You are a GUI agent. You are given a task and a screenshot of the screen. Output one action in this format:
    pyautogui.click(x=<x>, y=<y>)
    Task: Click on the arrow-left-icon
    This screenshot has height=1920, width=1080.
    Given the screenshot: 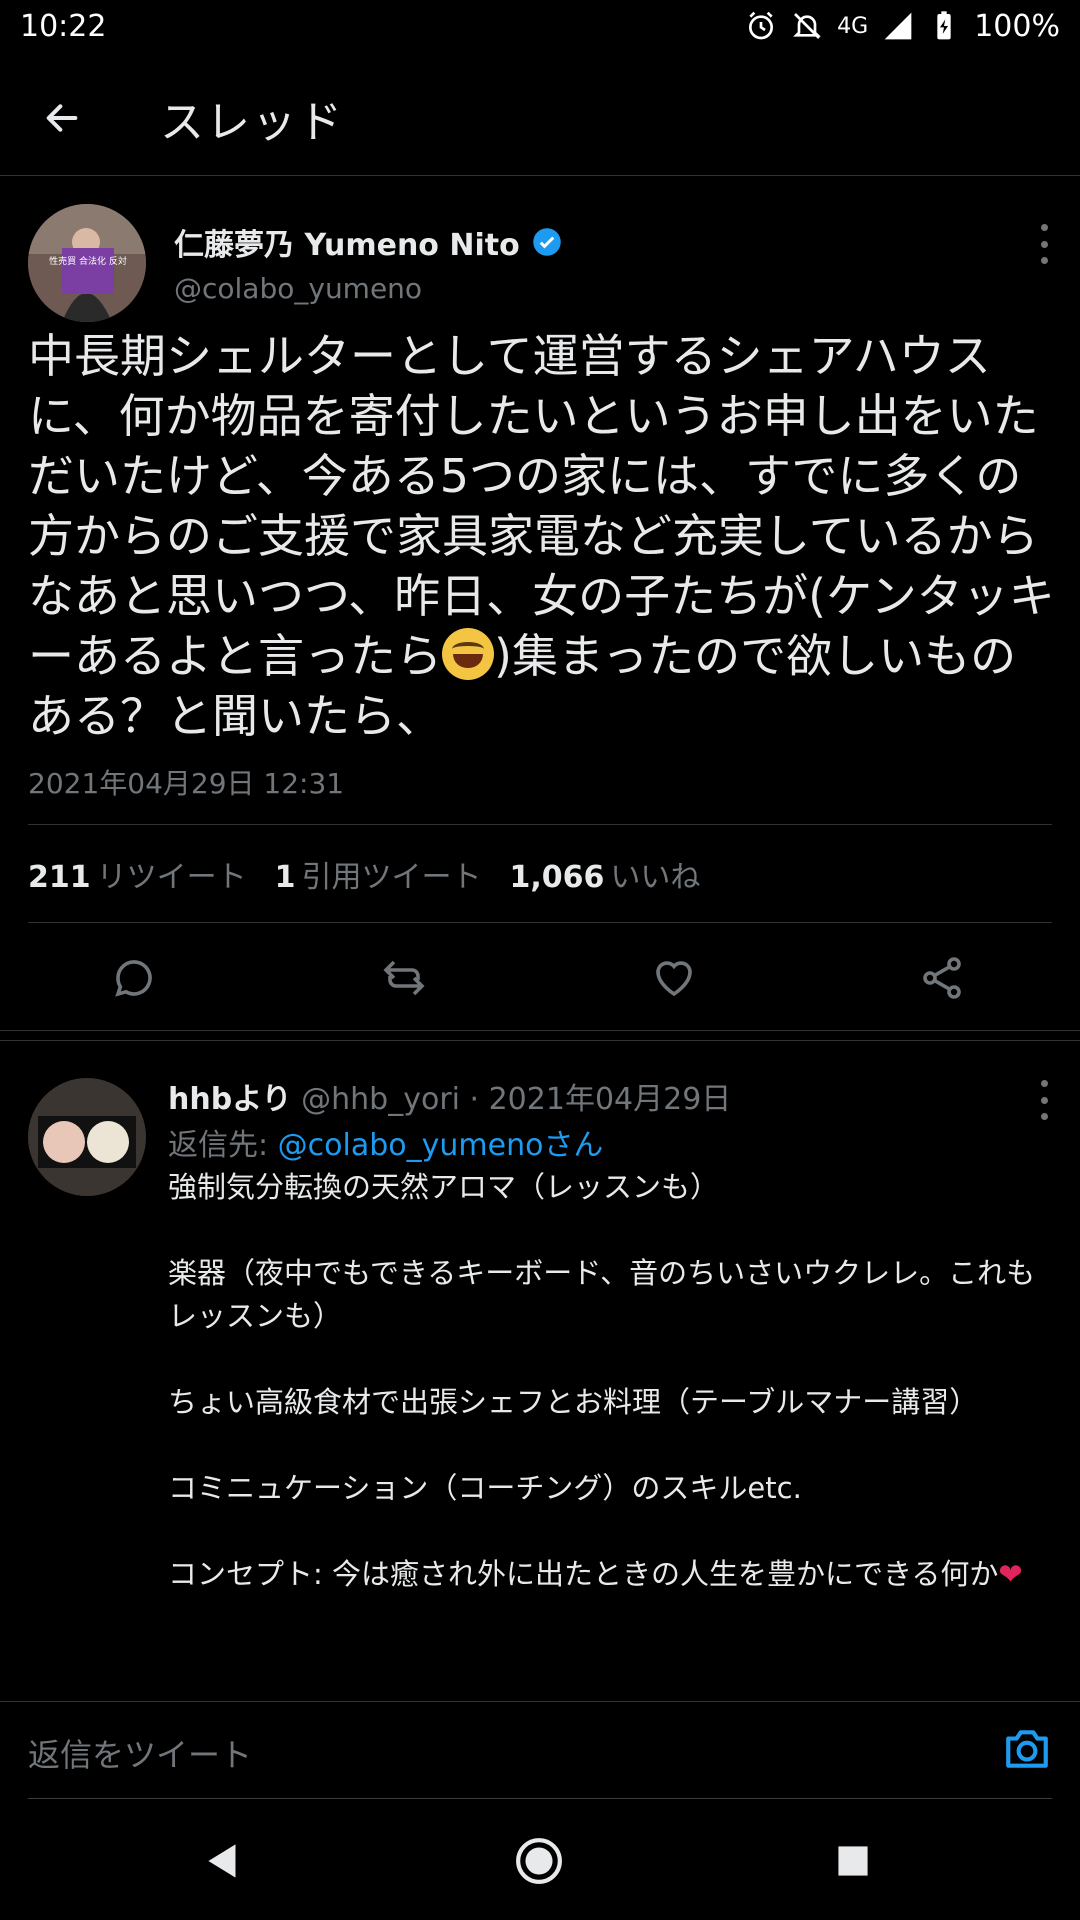 What is the action you would take?
    pyautogui.click(x=62, y=117)
    